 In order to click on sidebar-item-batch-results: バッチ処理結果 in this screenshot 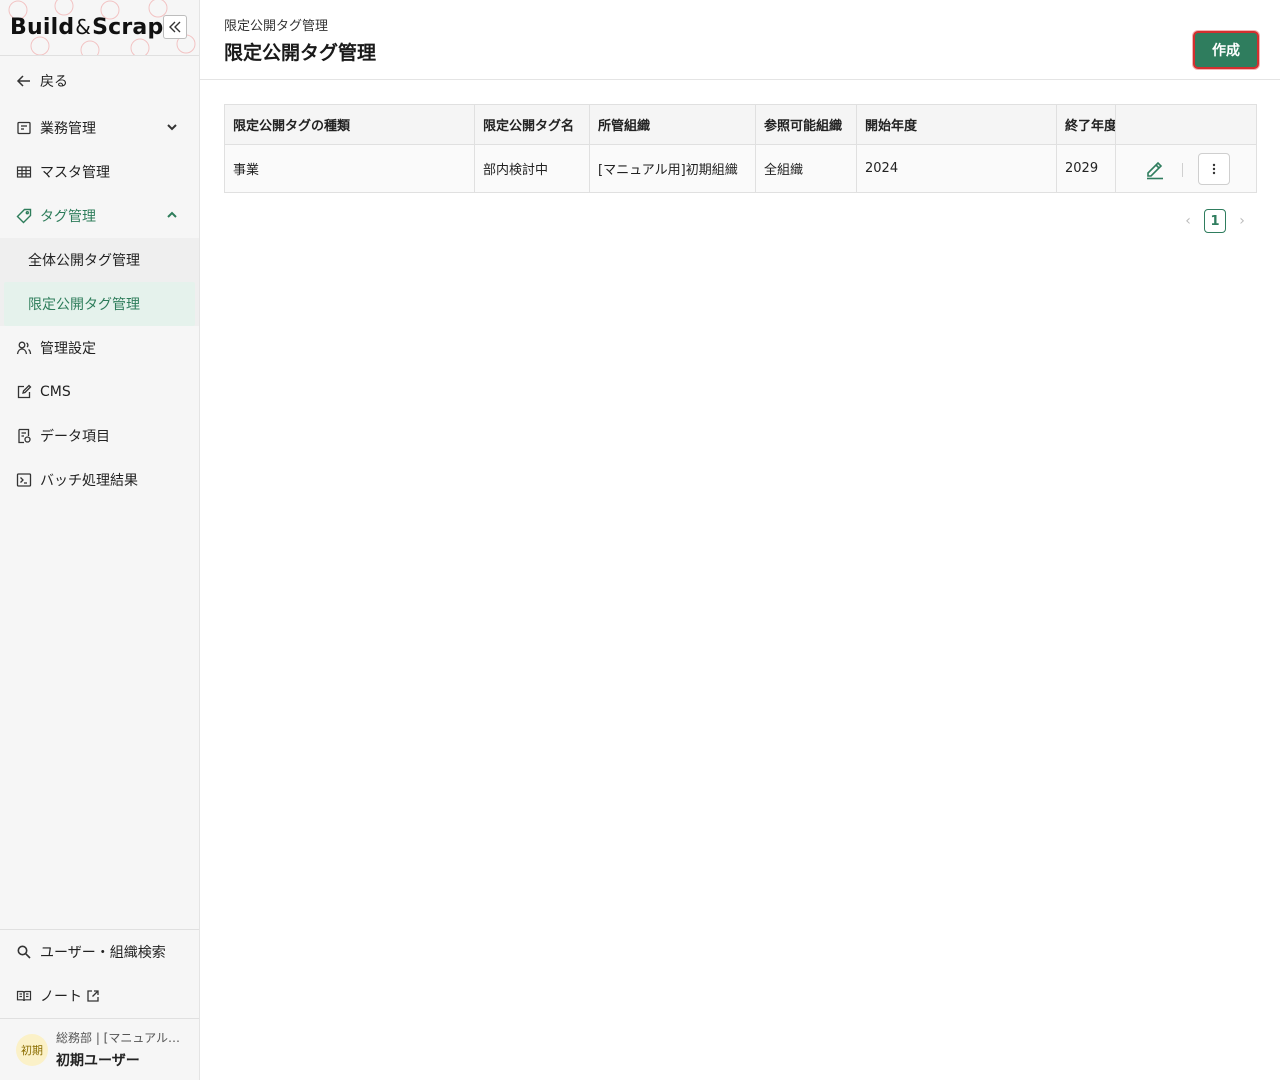, I will do `click(99, 480)`.